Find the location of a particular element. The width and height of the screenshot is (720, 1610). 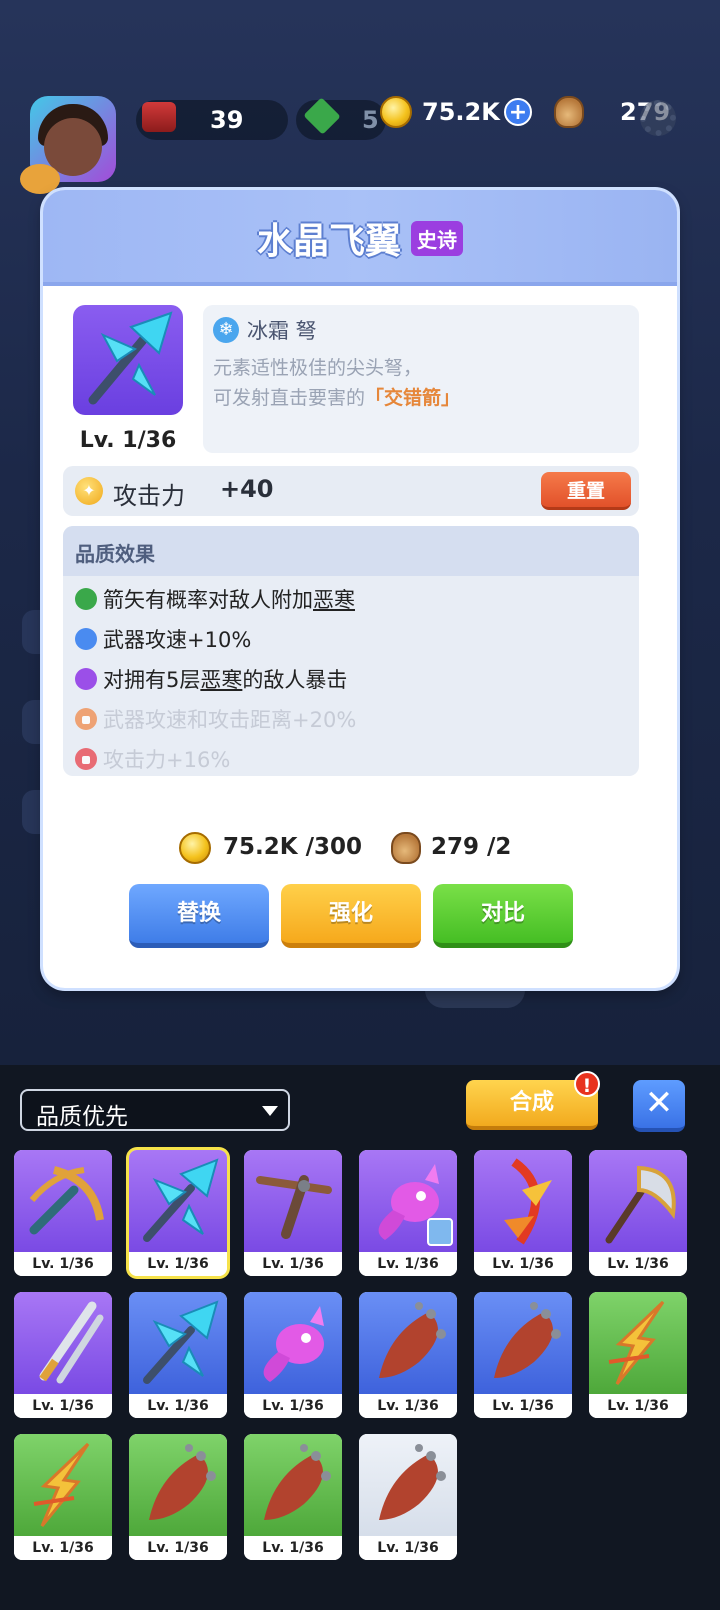

reset-button: 重置 is located at coordinates (586, 491).